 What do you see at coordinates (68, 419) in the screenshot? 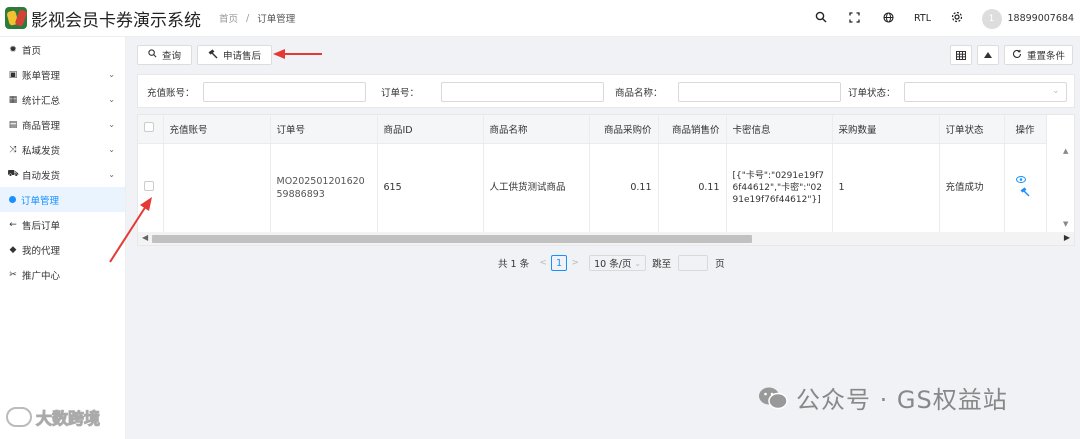
I see `watermark-left-text: 大数跨境` at bounding box center [68, 419].